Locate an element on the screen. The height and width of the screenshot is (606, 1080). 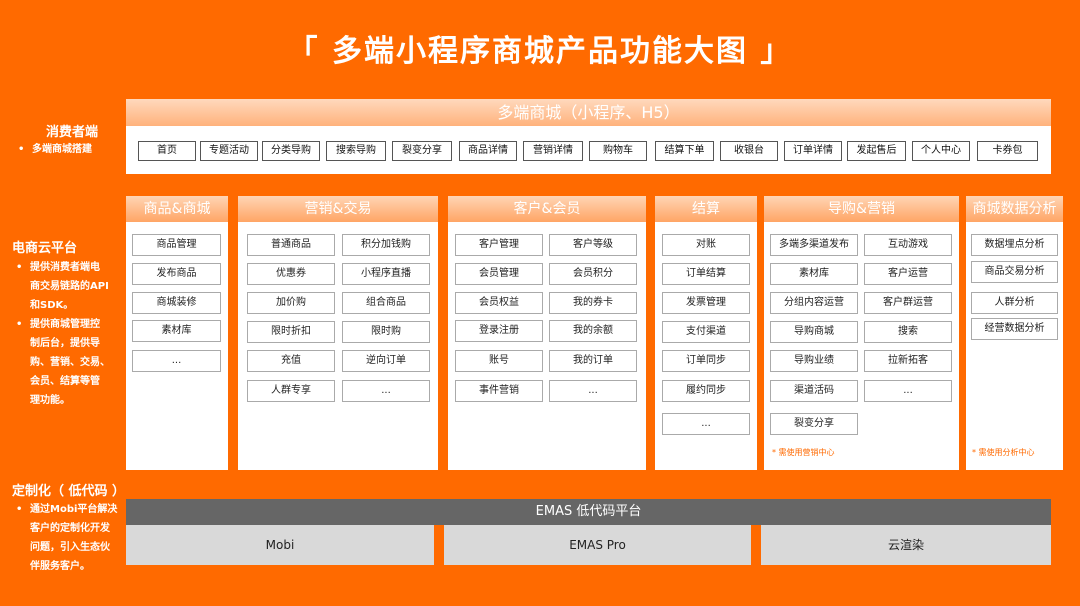
feature-cell: 数据埋点分析 is located at coordinates (1014, 245).